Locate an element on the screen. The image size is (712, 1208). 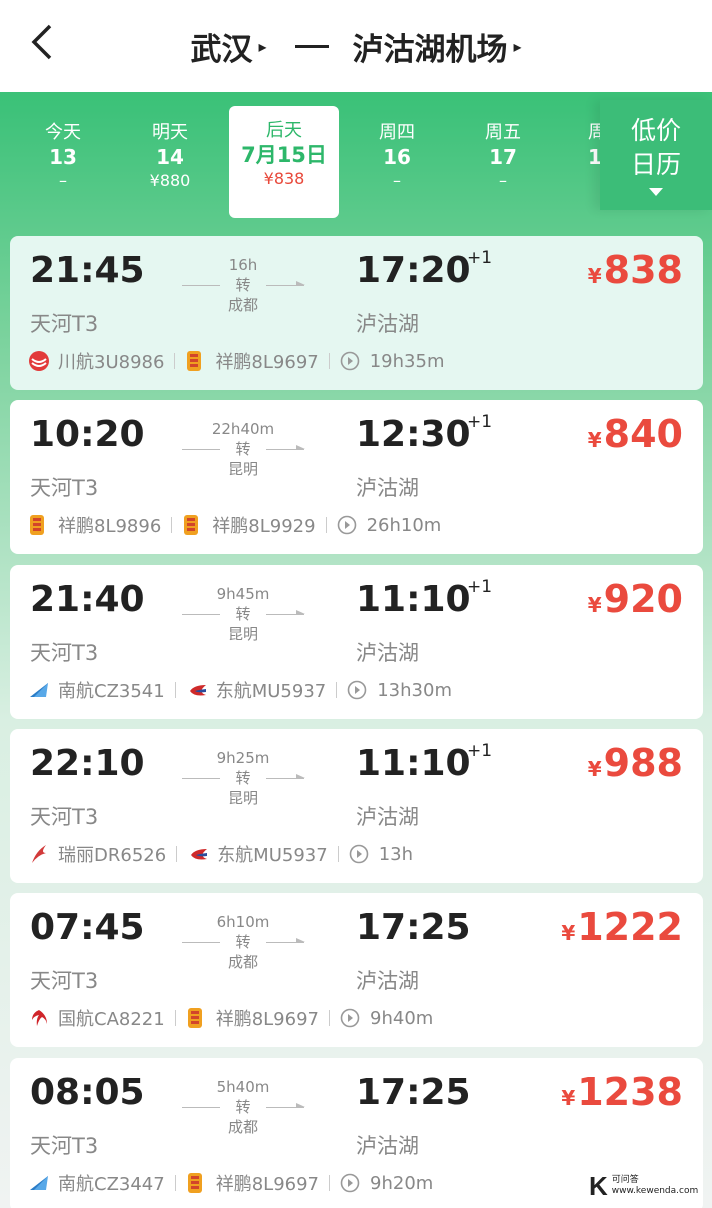
flight-price: ¥920 is located at coordinates (635, 599).